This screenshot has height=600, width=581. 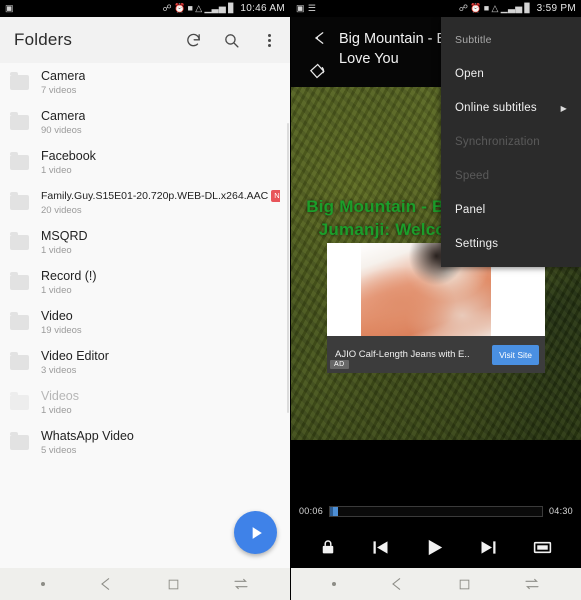 What do you see at coordinates (75, 363) in the screenshot?
I see `folder-text: Video Editor 3 videos` at bounding box center [75, 363].